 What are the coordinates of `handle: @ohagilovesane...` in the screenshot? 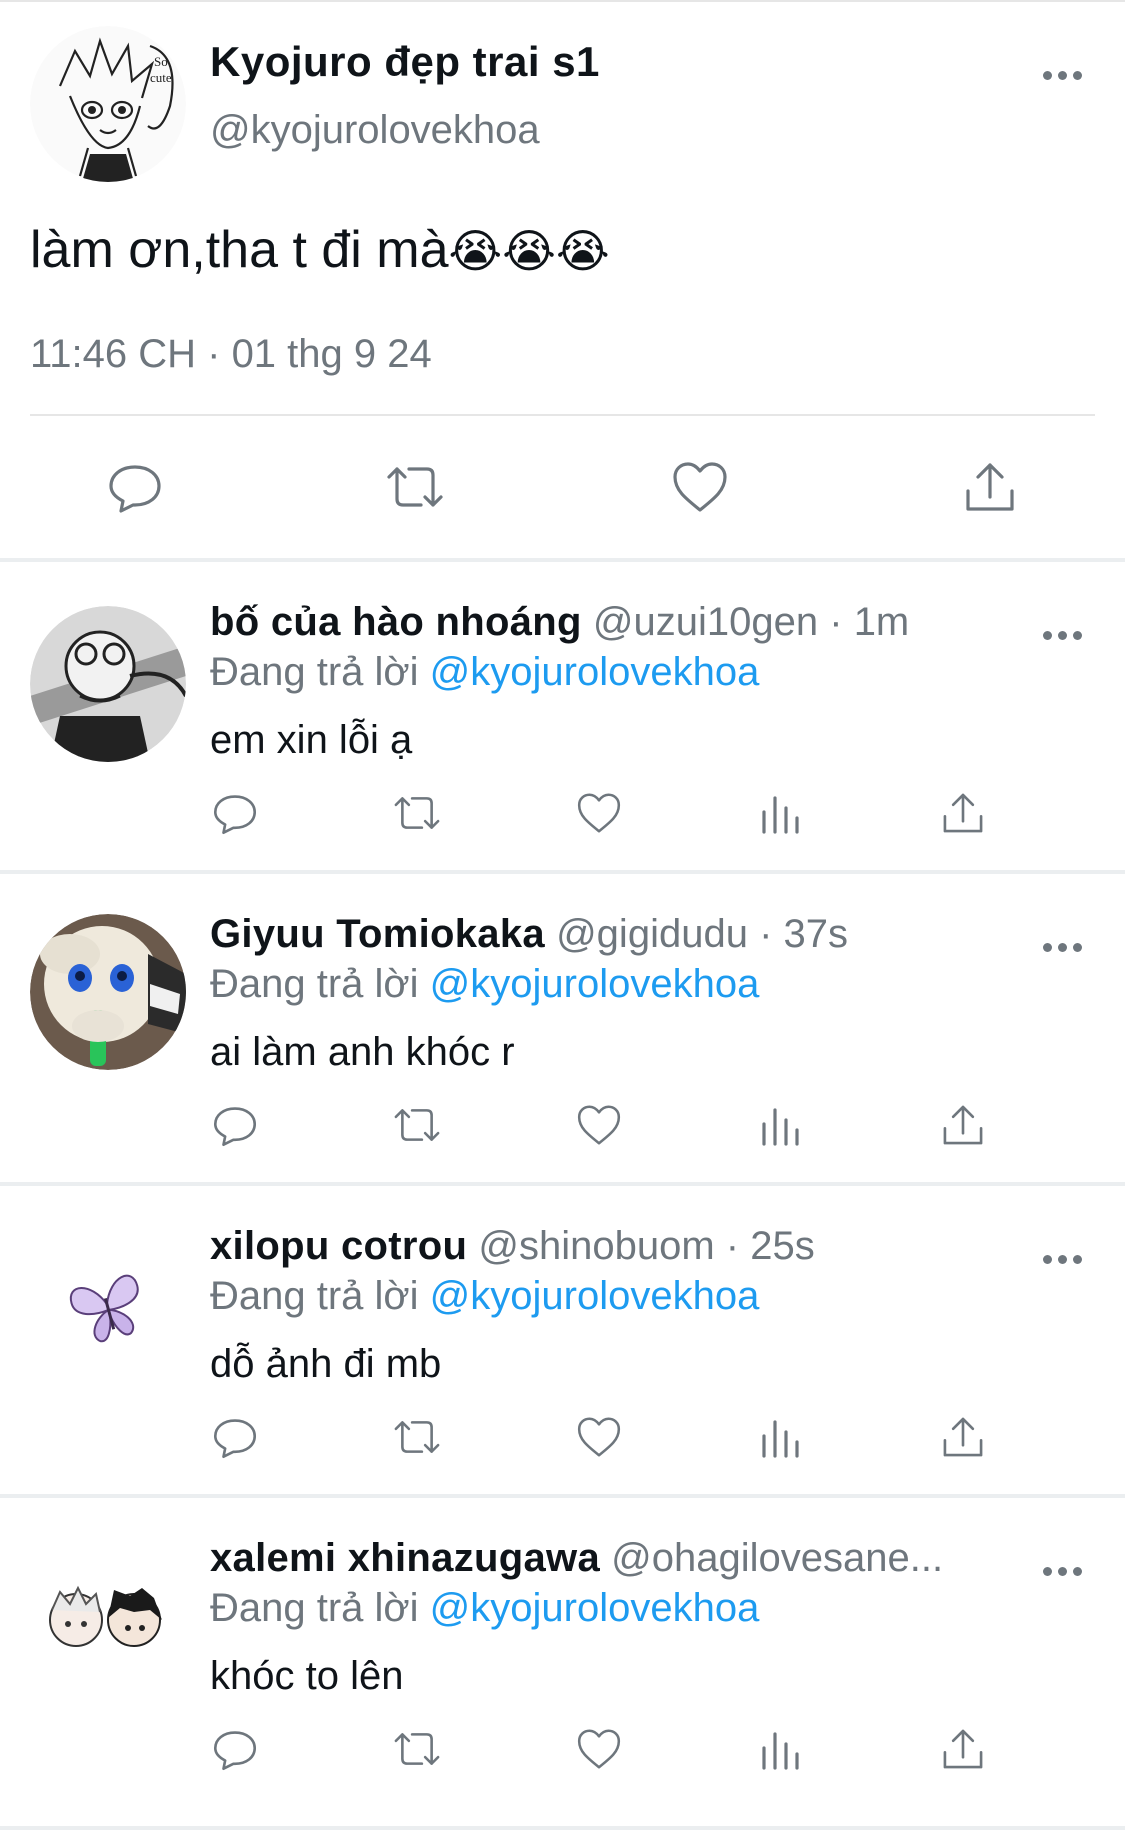 It's located at (777, 1558).